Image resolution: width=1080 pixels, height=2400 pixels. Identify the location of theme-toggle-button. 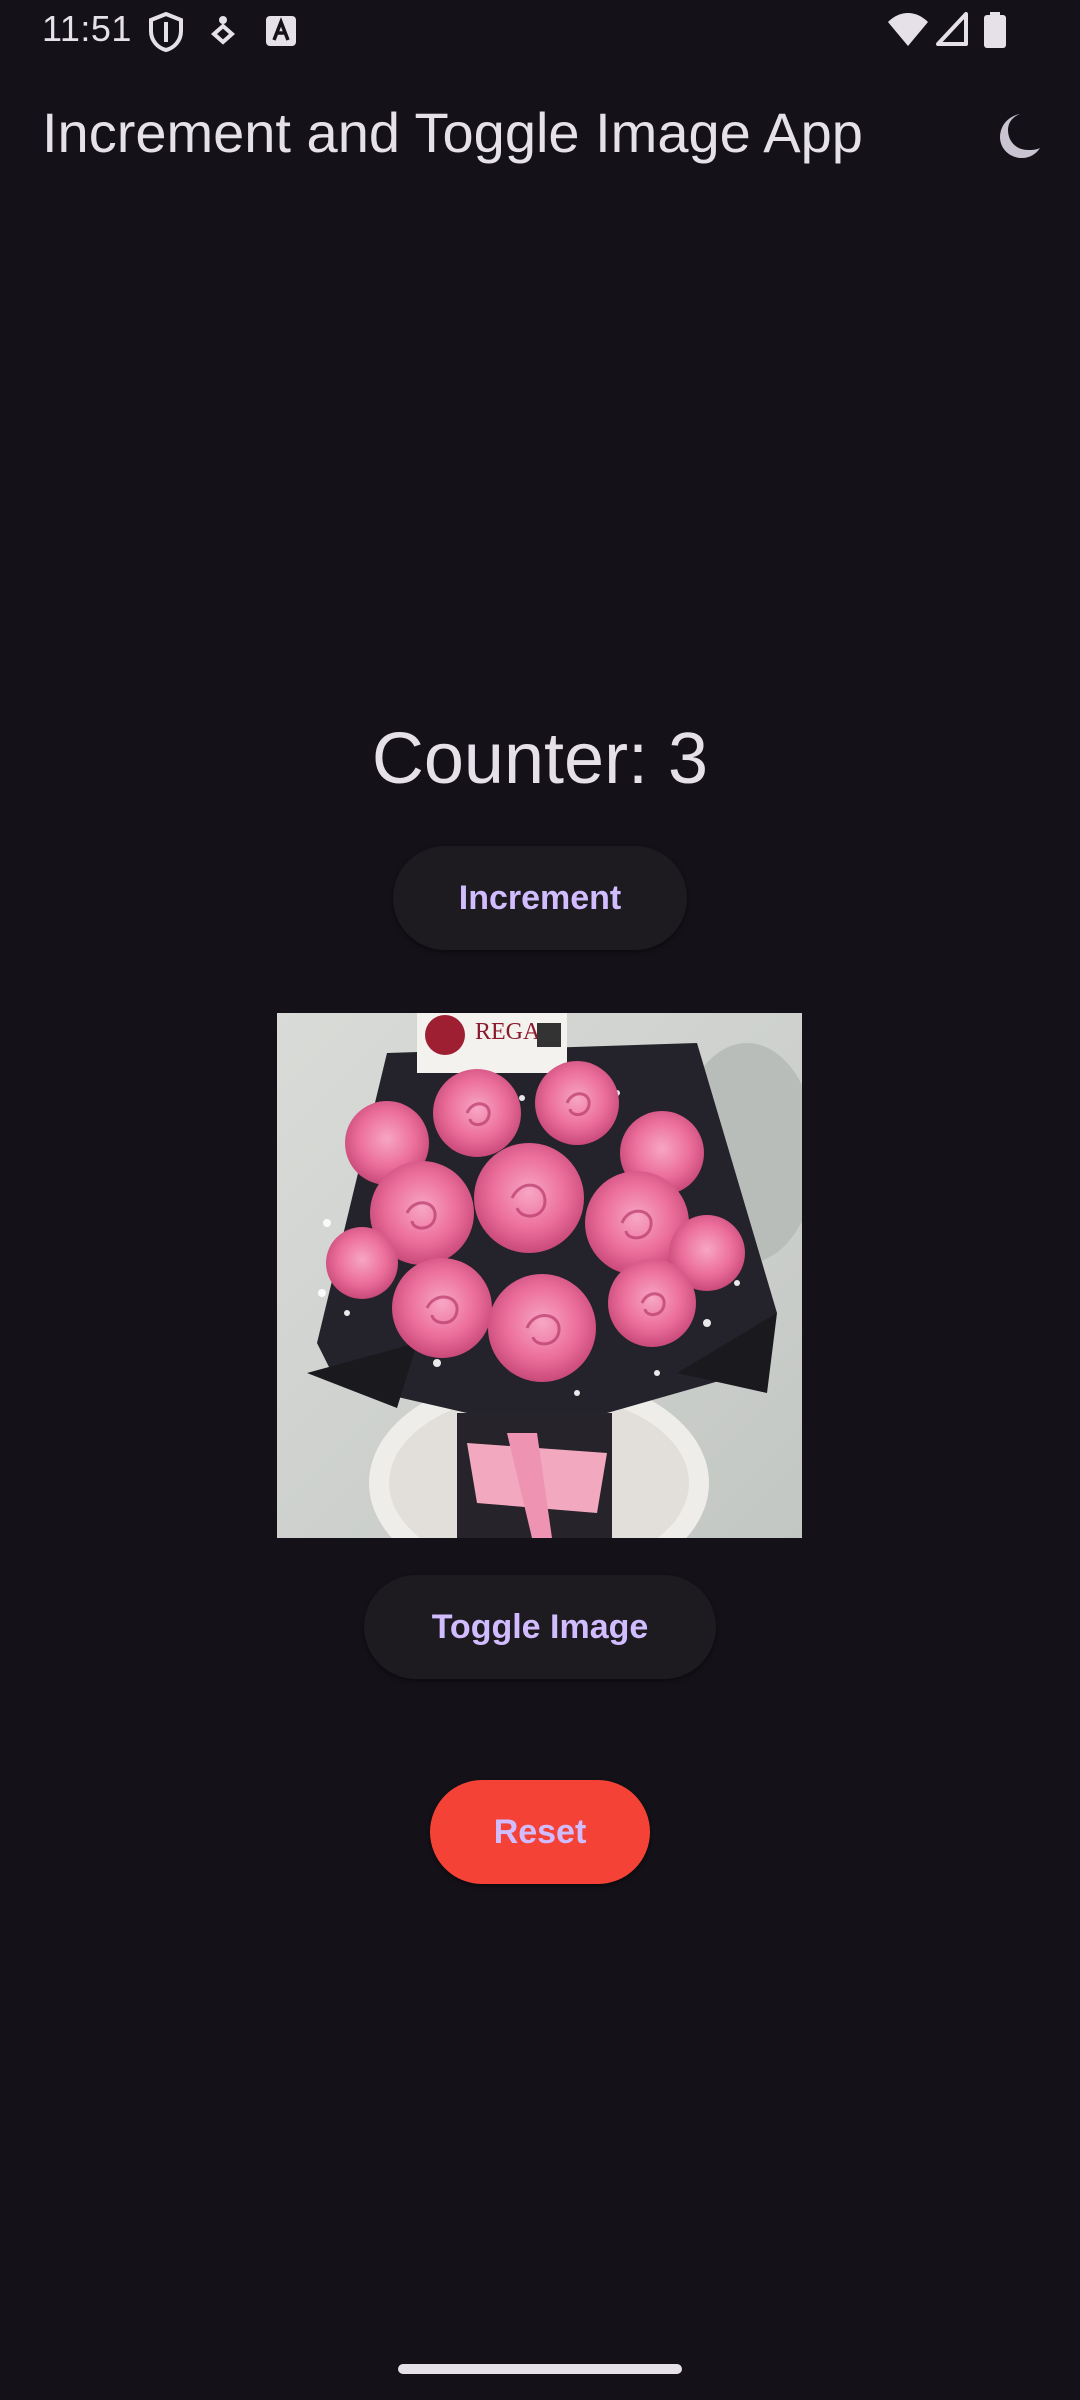
(1016, 136).